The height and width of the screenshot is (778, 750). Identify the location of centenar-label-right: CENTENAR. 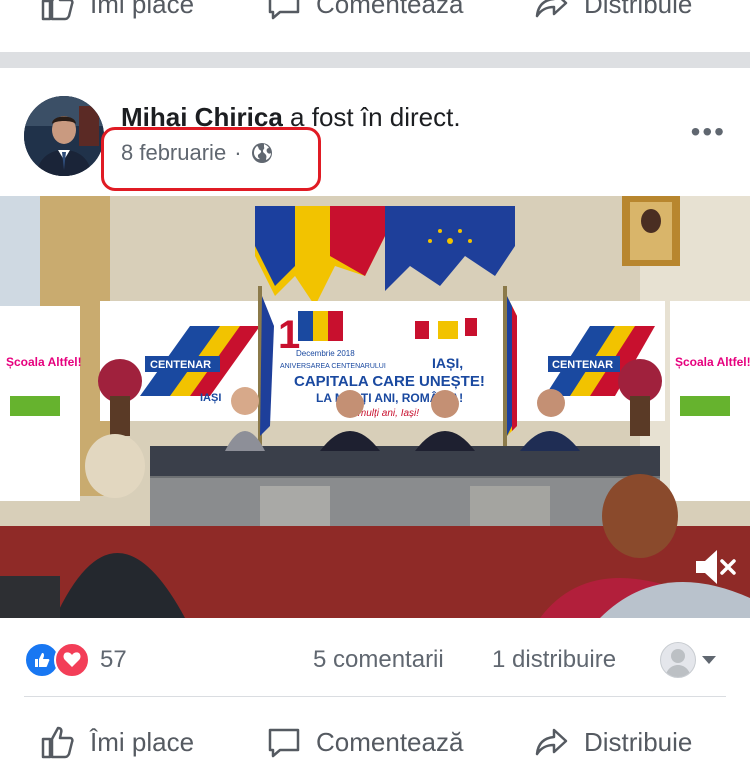
(582, 365).